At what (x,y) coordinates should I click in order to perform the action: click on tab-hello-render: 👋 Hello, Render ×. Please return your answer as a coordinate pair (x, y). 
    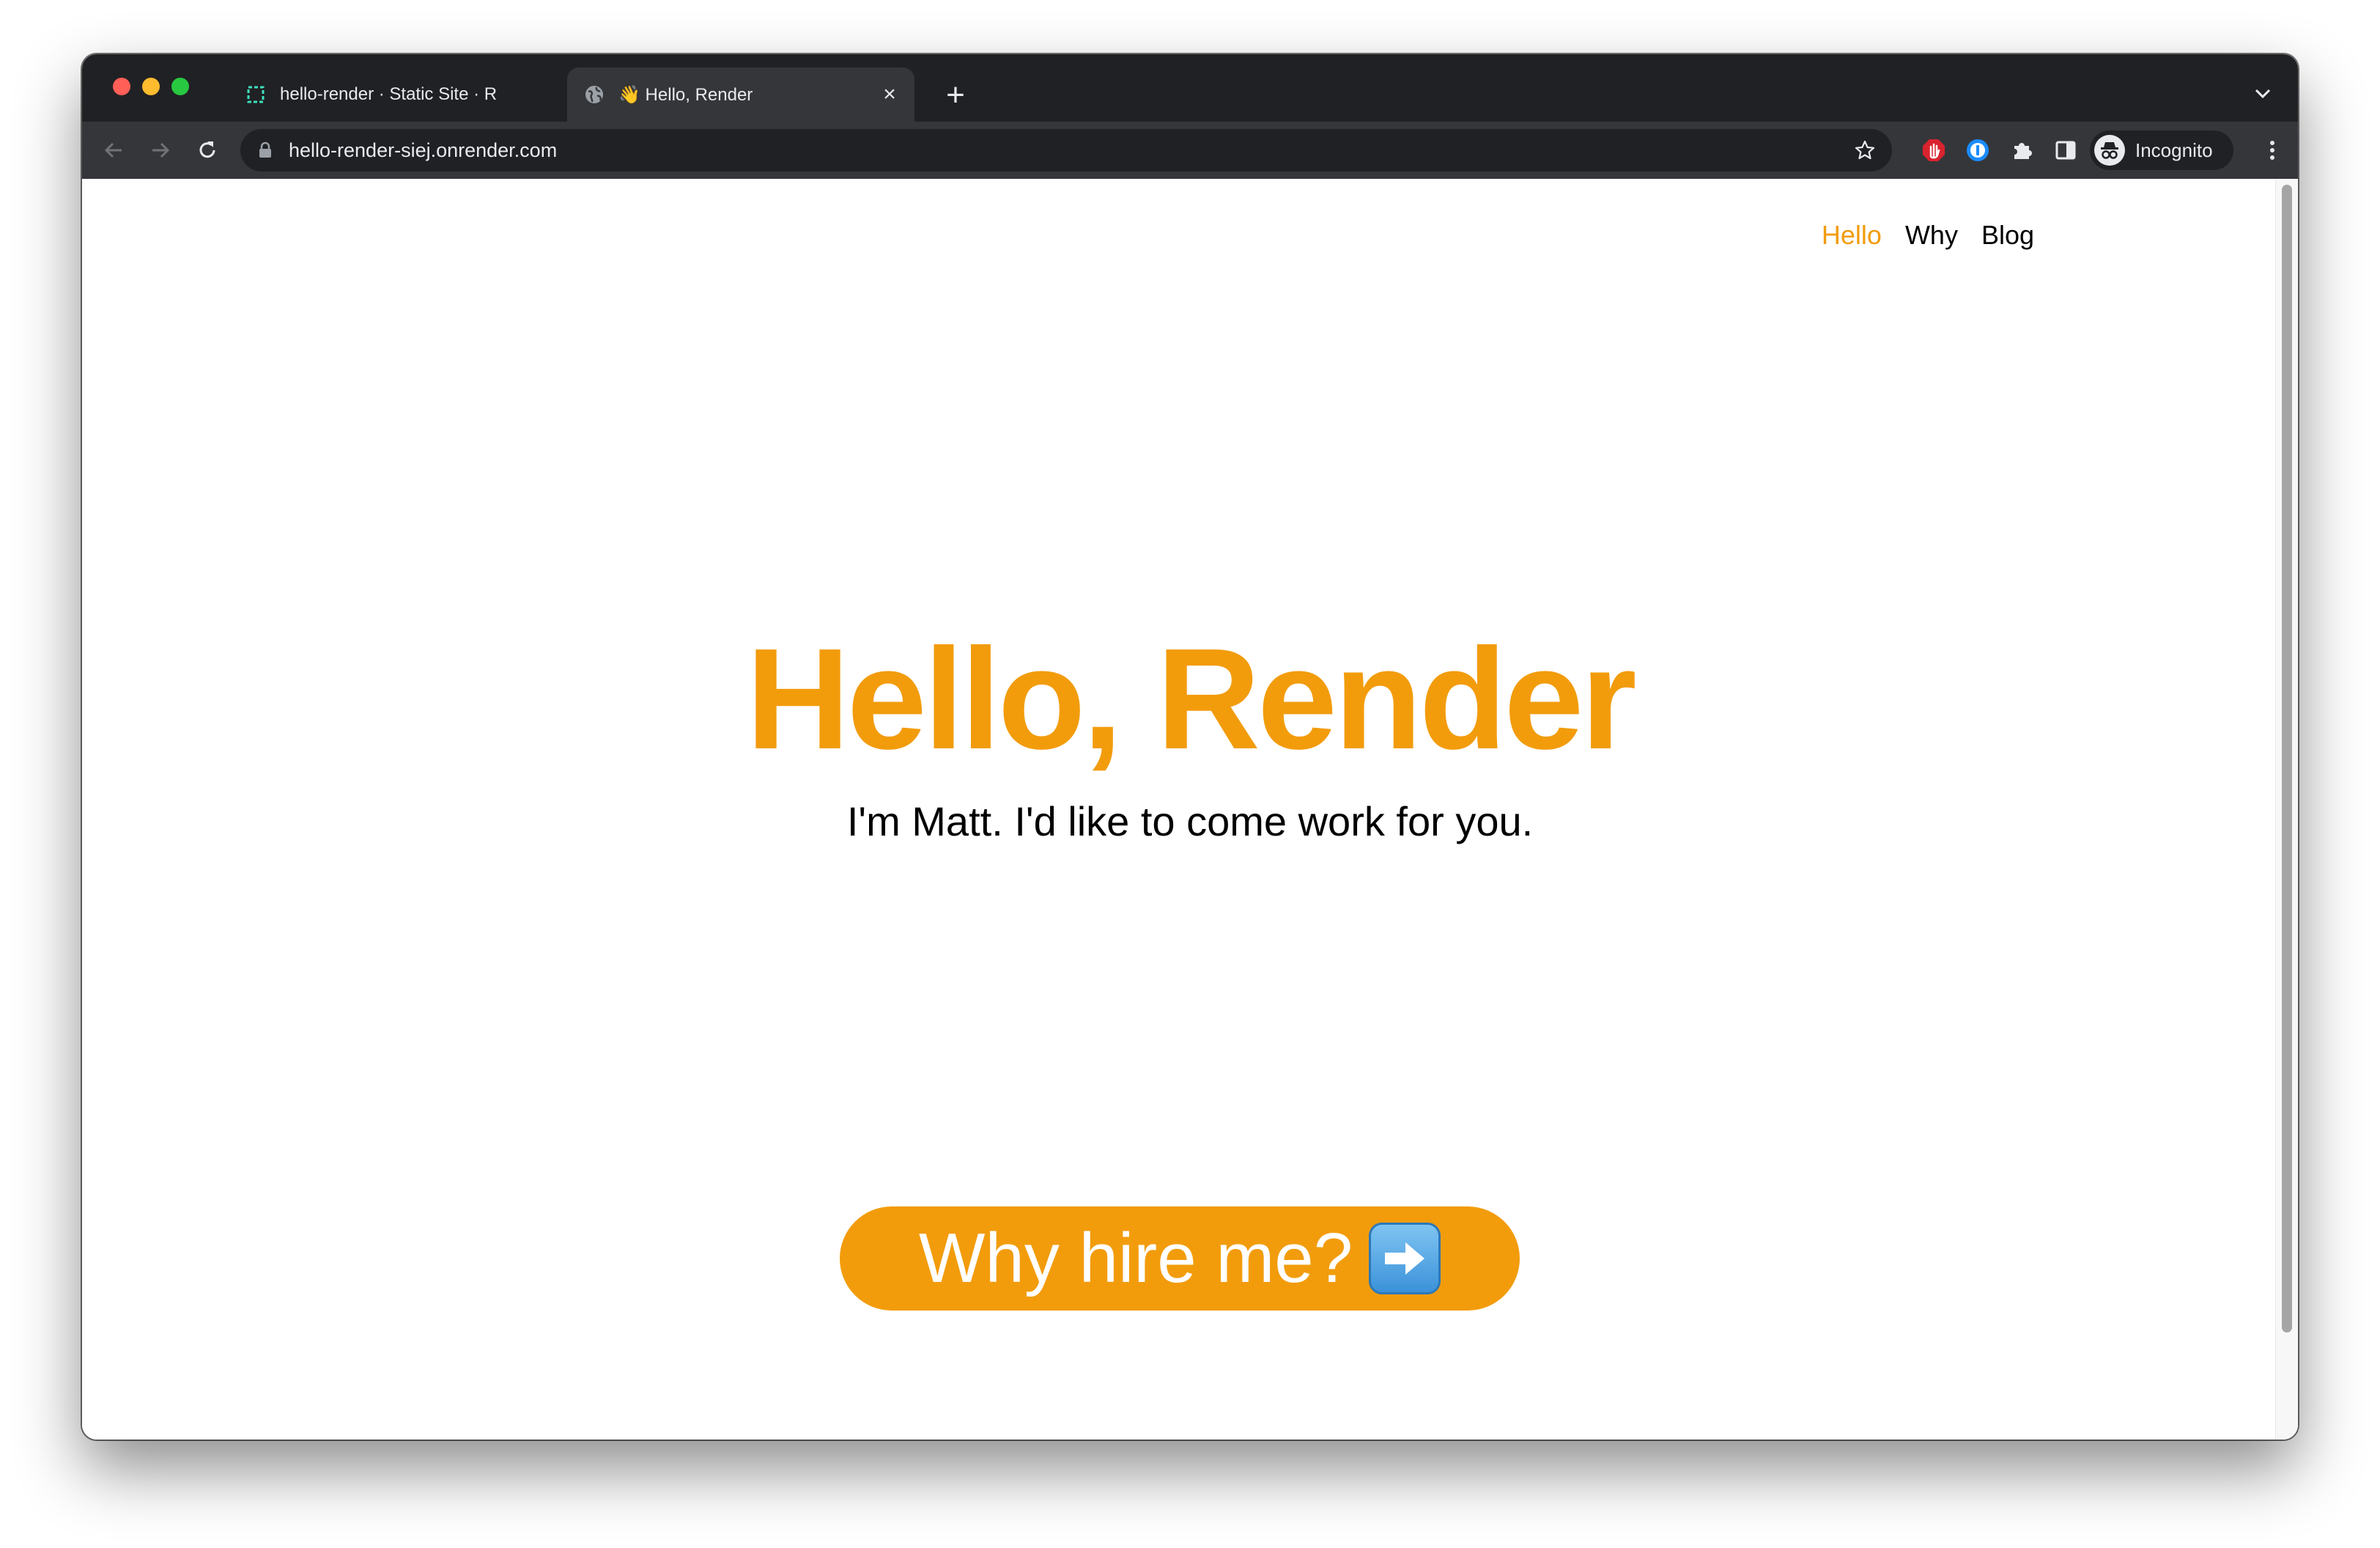
    Looking at the image, I should click on (740, 94).